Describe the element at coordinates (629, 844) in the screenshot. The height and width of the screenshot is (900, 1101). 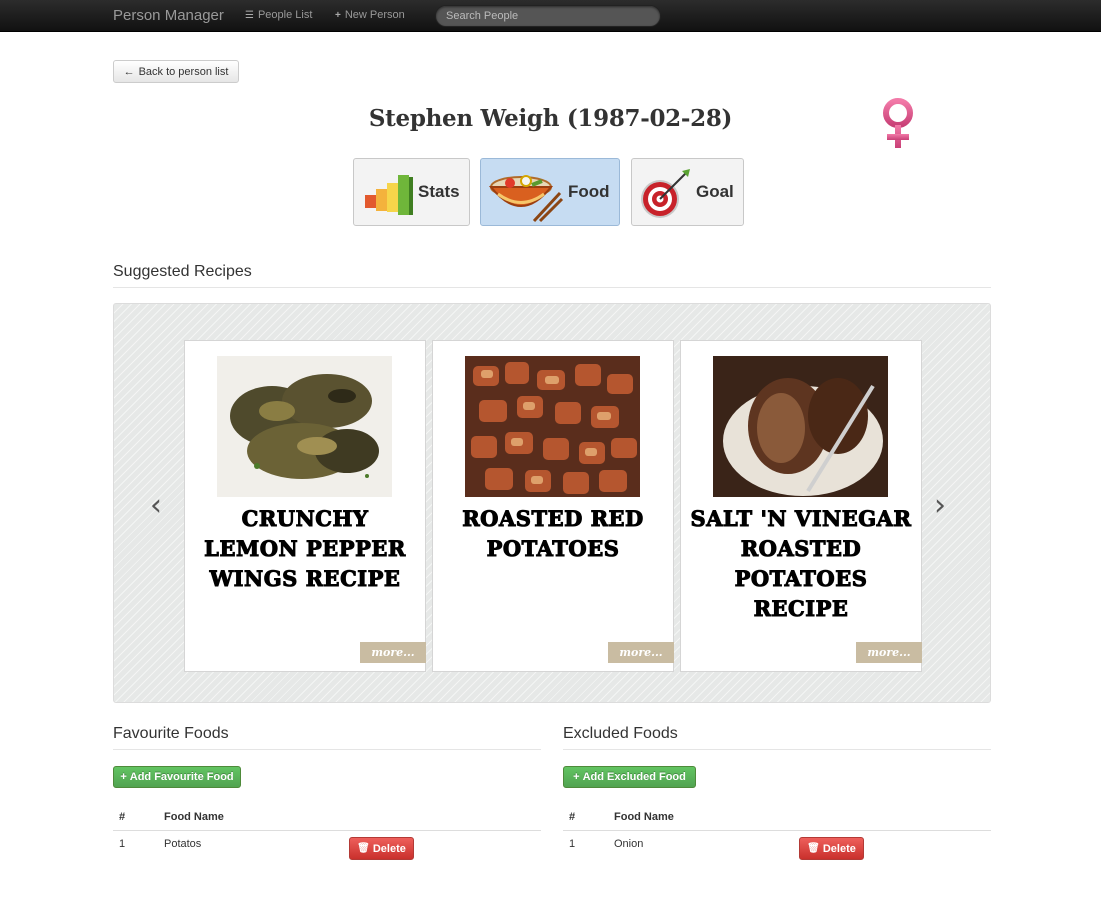
I see `food-name: Onion` at that location.